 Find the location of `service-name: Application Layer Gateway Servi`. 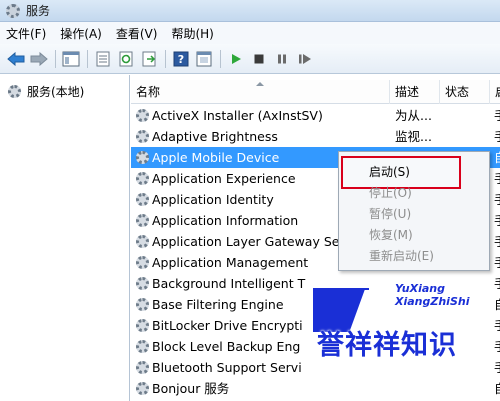

service-name: Application Layer Gateway Servi is located at coordinates (254, 241).